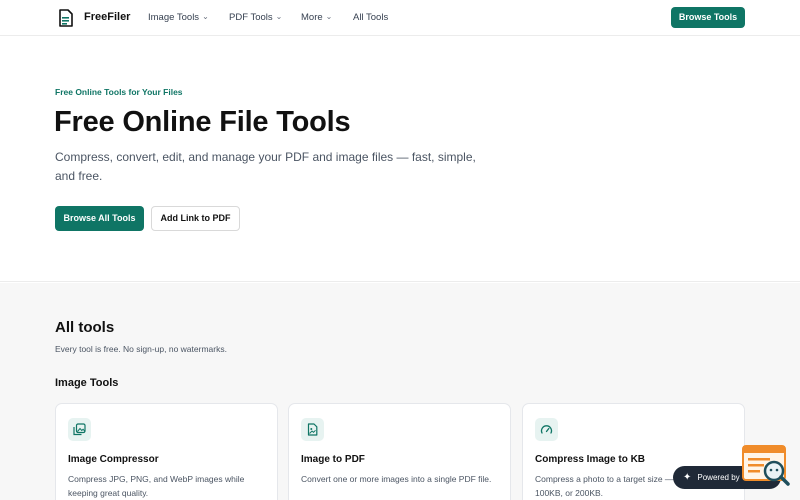  What do you see at coordinates (687, 477) in the screenshot?
I see `sparkle-icon: ✦` at bounding box center [687, 477].